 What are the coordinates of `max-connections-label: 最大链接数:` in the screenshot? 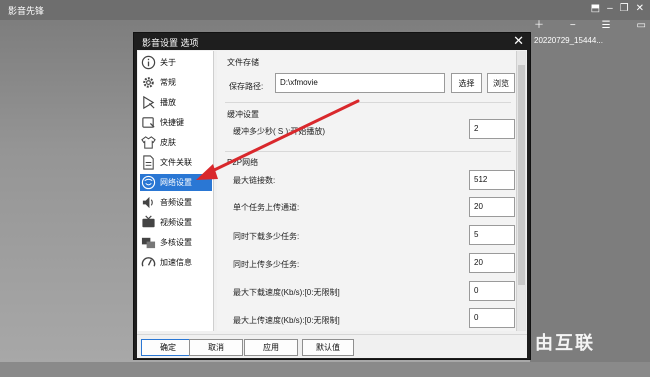 It's located at (254, 180).